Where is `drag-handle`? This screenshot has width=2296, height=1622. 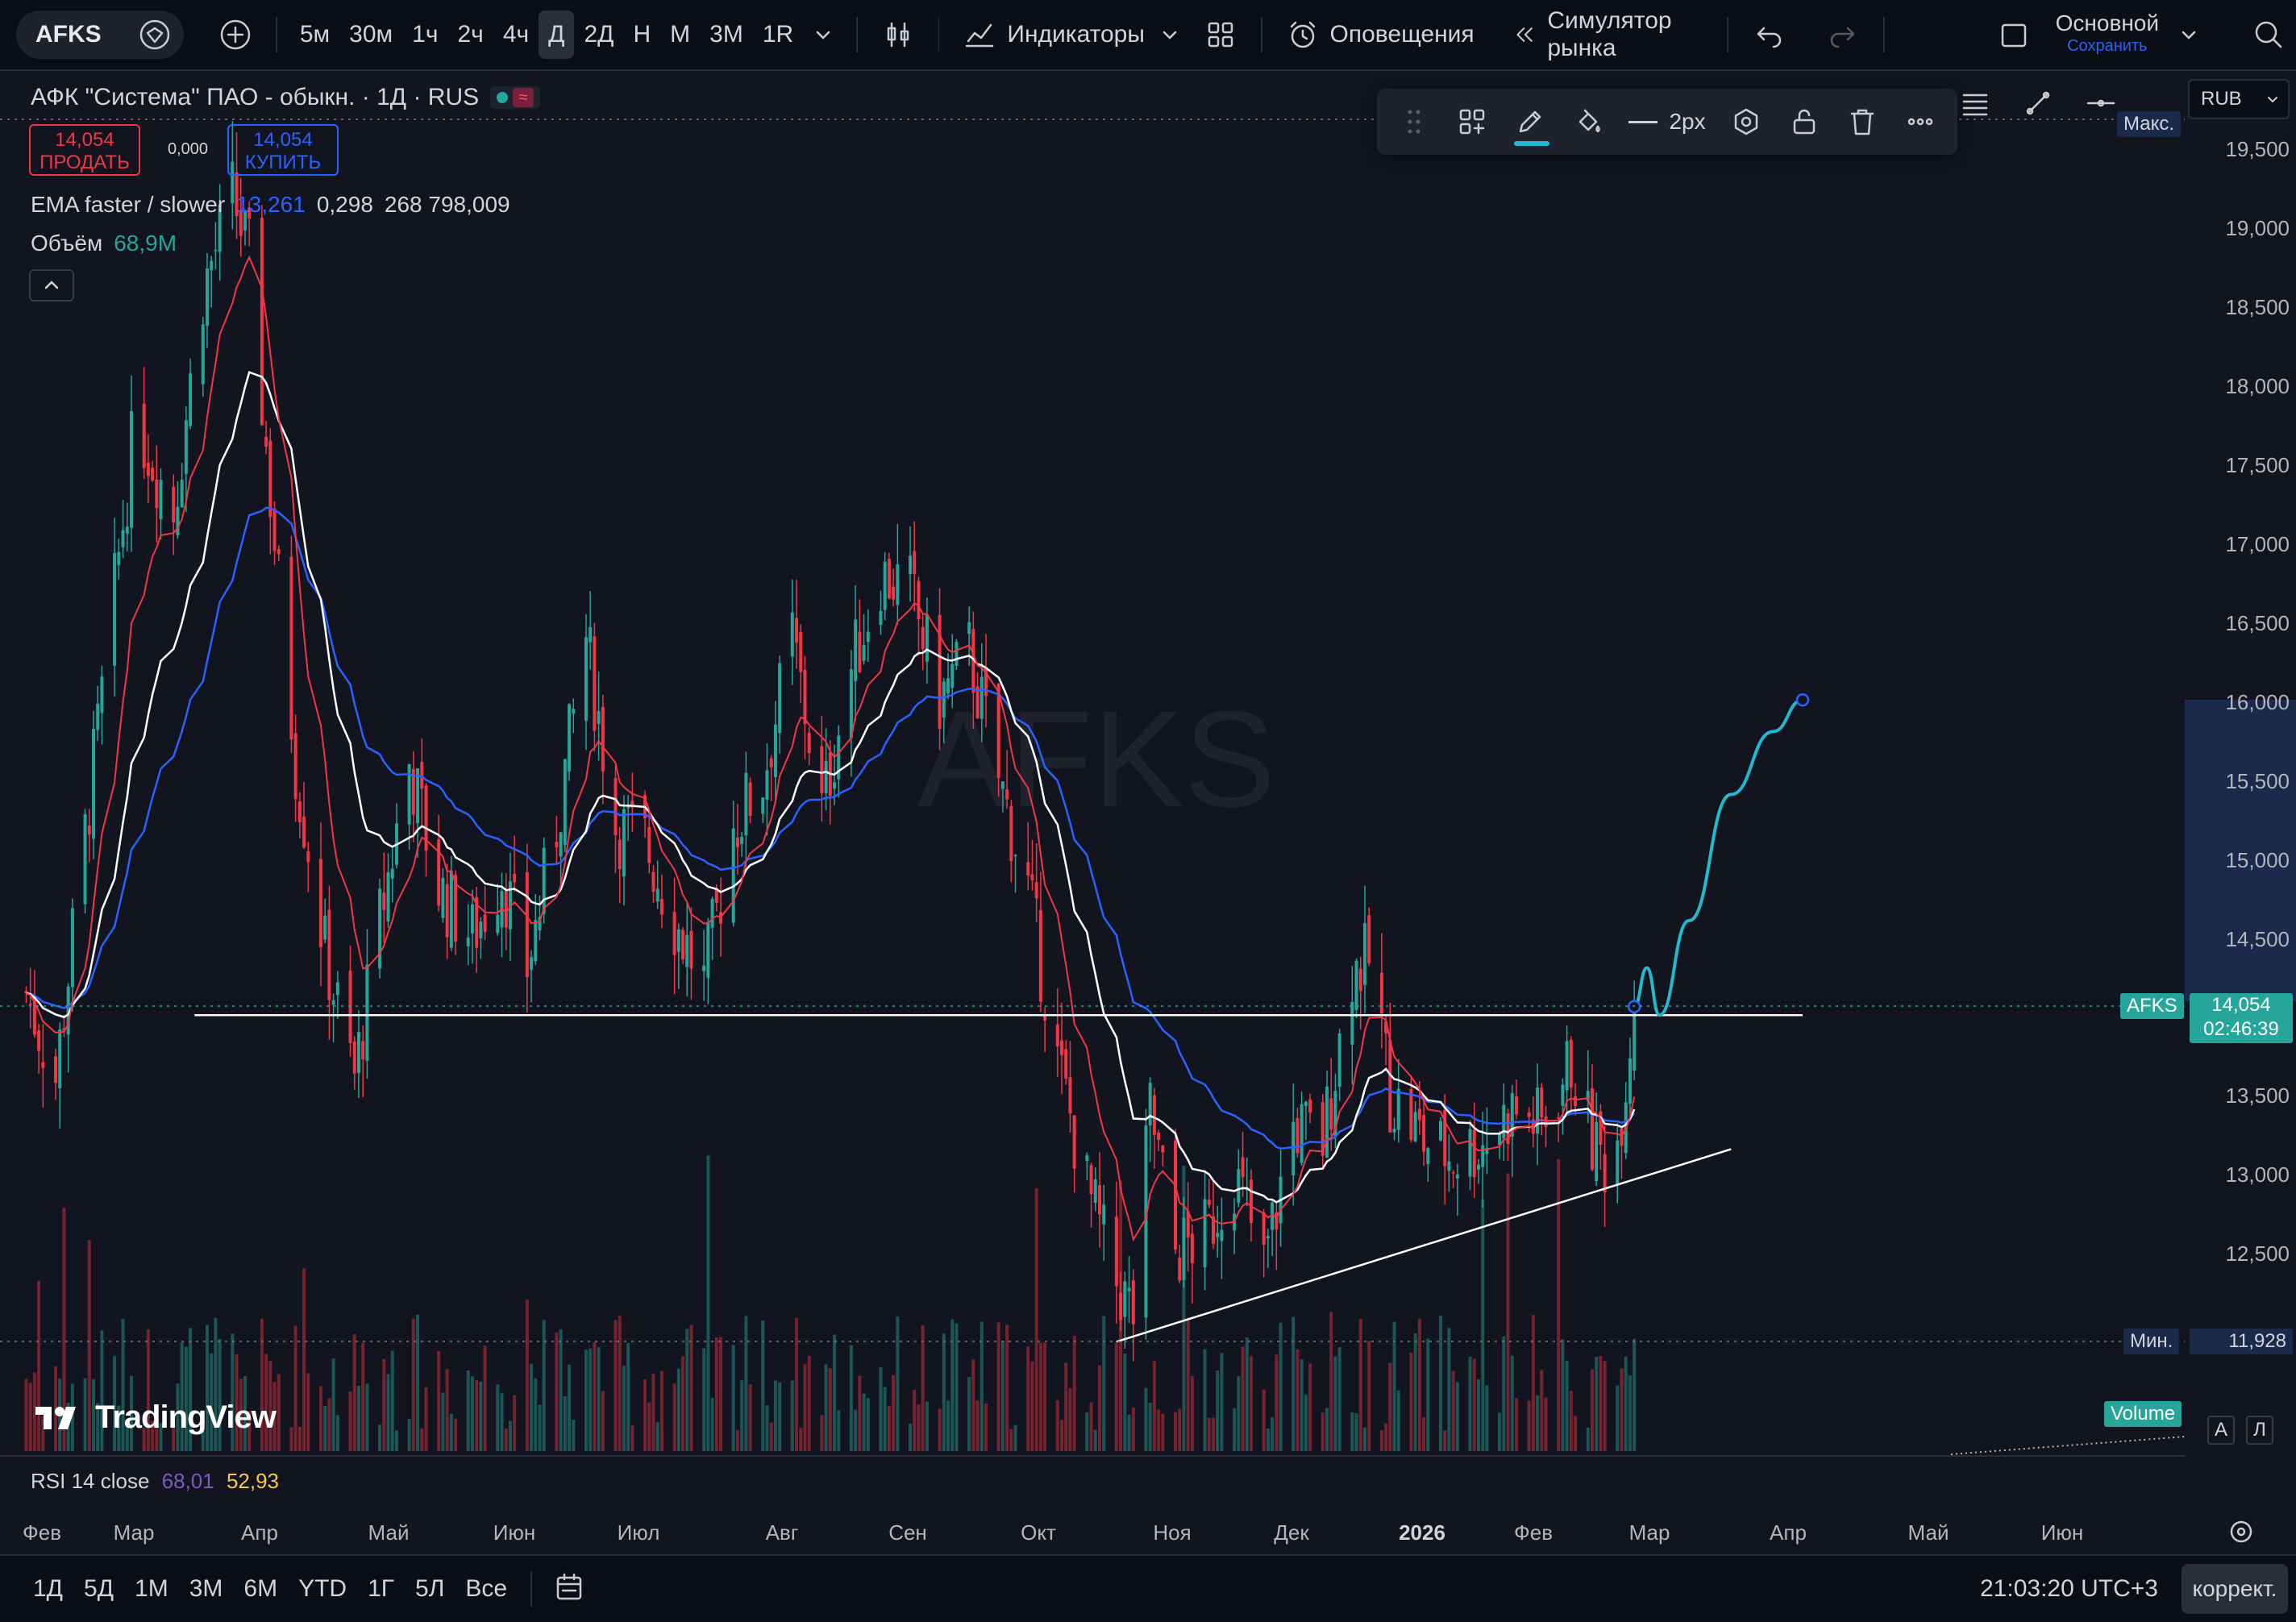
drag-handle is located at coordinates (1414, 122).